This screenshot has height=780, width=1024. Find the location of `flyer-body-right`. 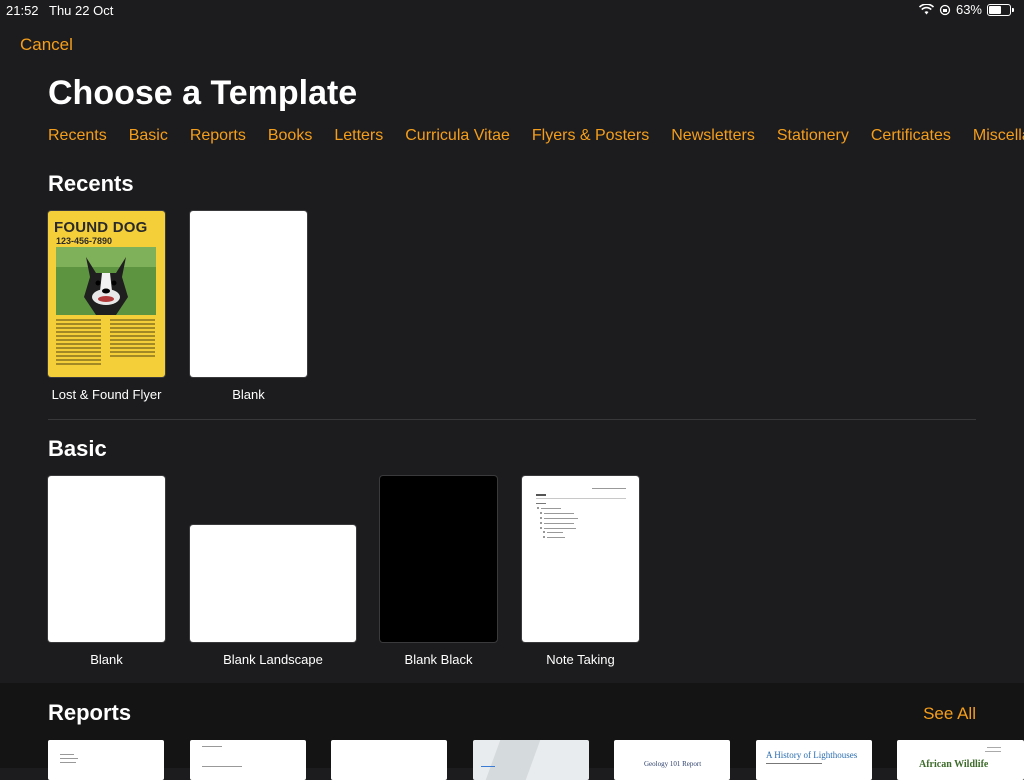

flyer-body-right is located at coordinates (132, 339).